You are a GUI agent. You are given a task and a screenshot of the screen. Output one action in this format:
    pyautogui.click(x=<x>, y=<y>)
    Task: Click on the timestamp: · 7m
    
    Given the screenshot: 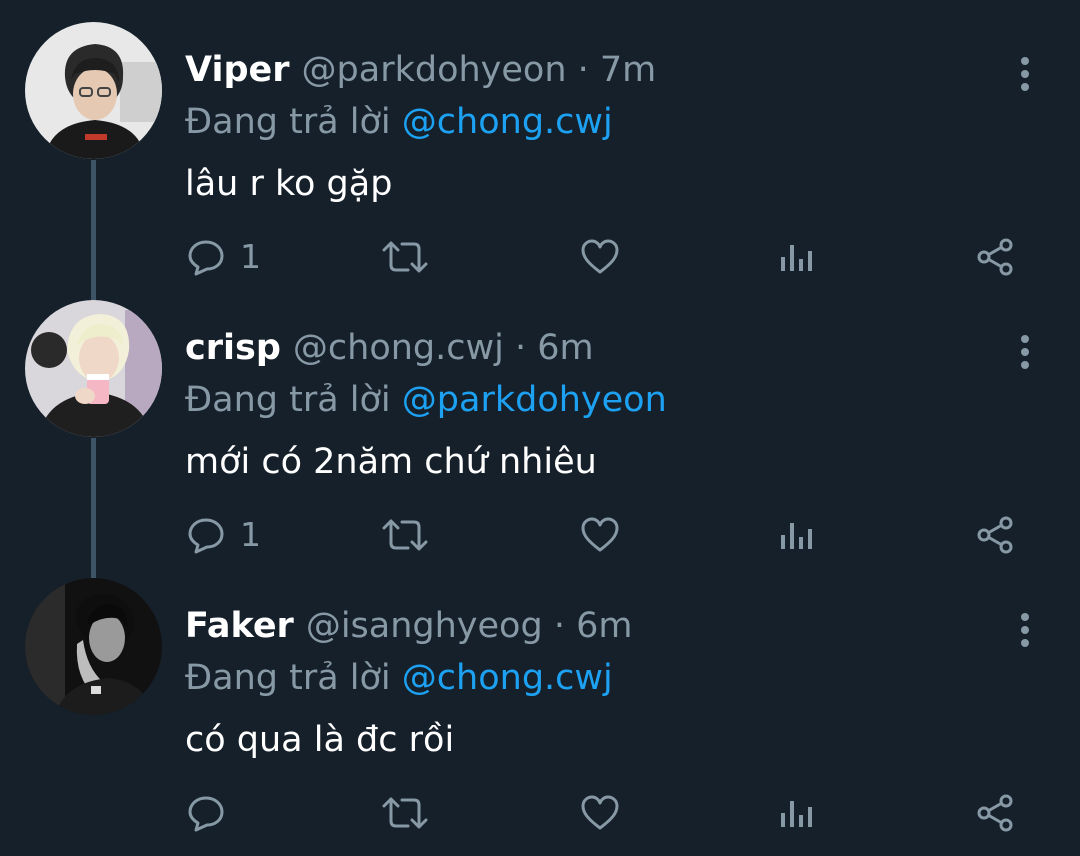 What is the action you would take?
    pyautogui.click(x=617, y=70)
    